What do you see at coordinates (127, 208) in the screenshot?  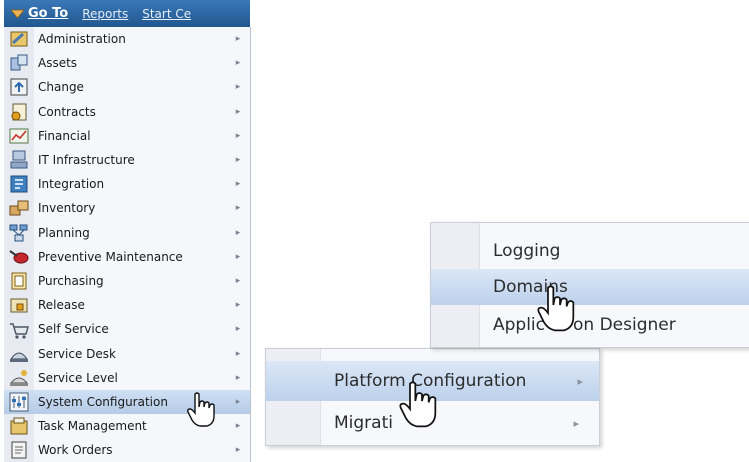 I see `menu-item-inventory: Inventory ▸` at bounding box center [127, 208].